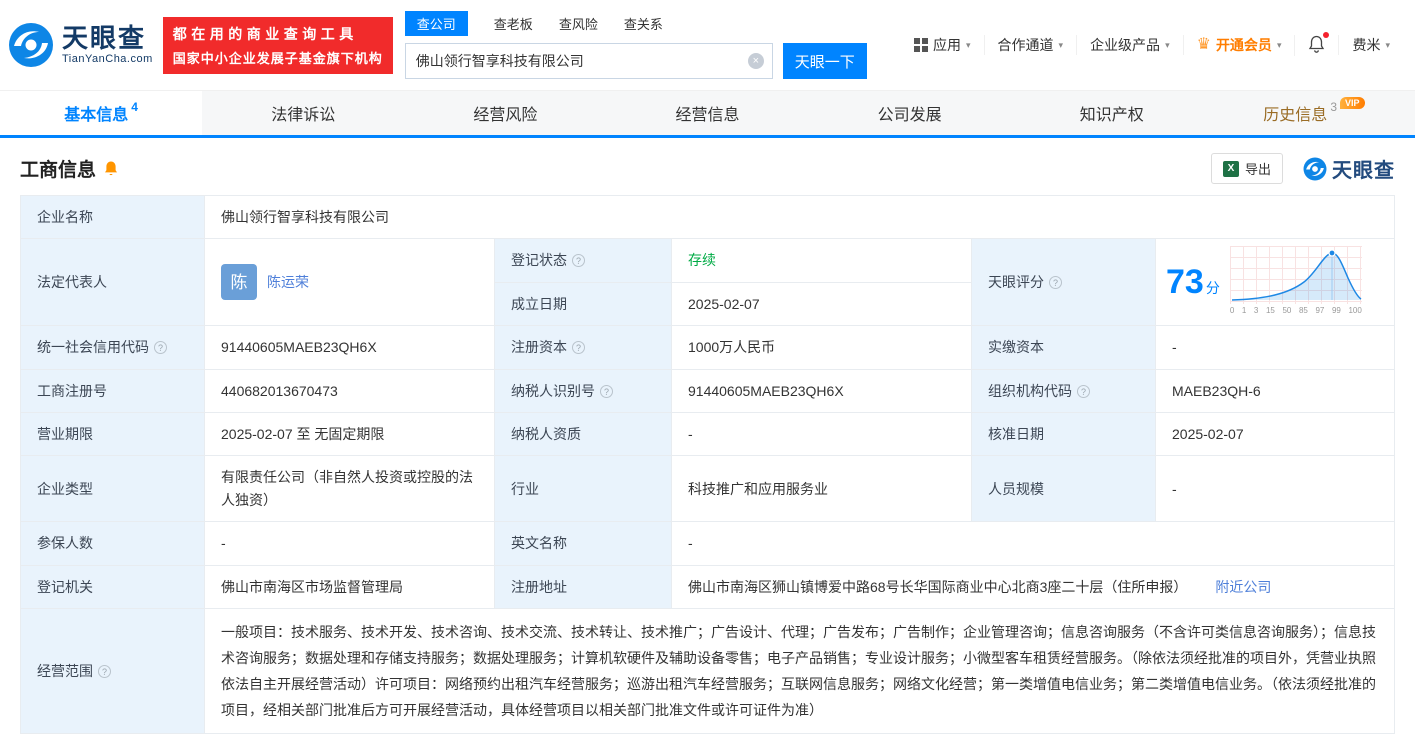 This screenshot has width=1415, height=746. Describe the element at coordinates (1246, 168) in the screenshot. I see `export-button: X 导出` at that location.